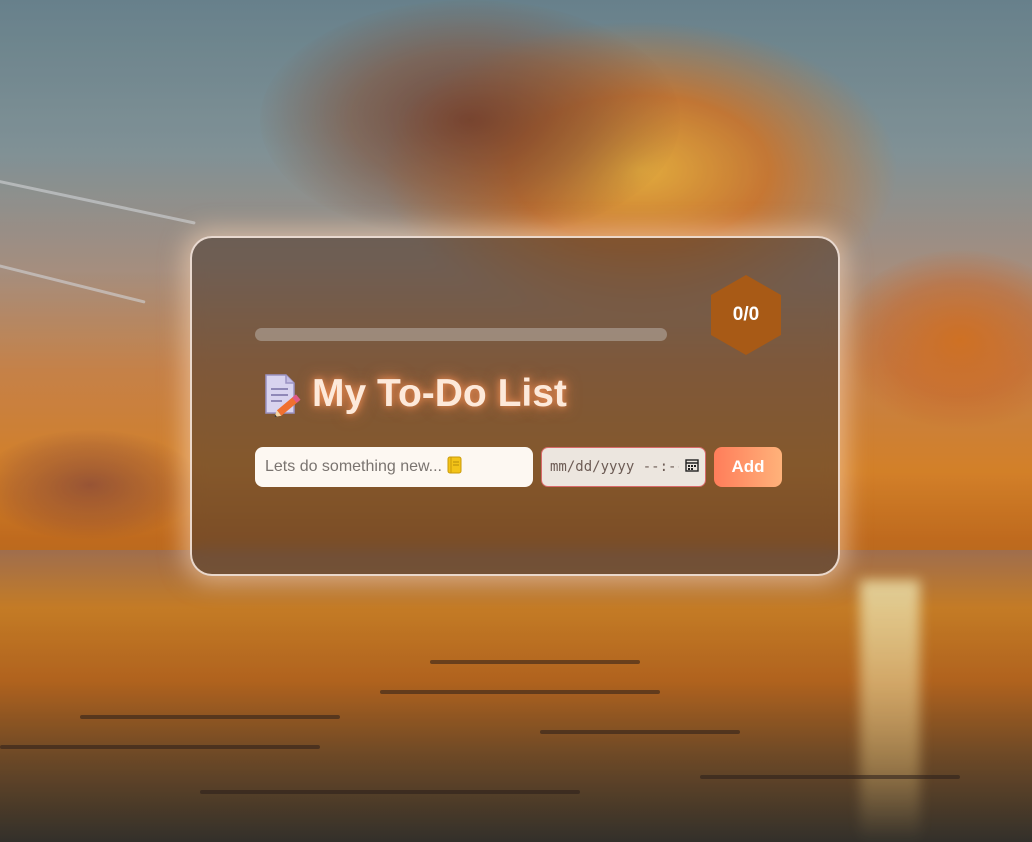 This screenshot has width=1032, height=842. I want to click on title-row: My To-Do List, so click(414, 394).